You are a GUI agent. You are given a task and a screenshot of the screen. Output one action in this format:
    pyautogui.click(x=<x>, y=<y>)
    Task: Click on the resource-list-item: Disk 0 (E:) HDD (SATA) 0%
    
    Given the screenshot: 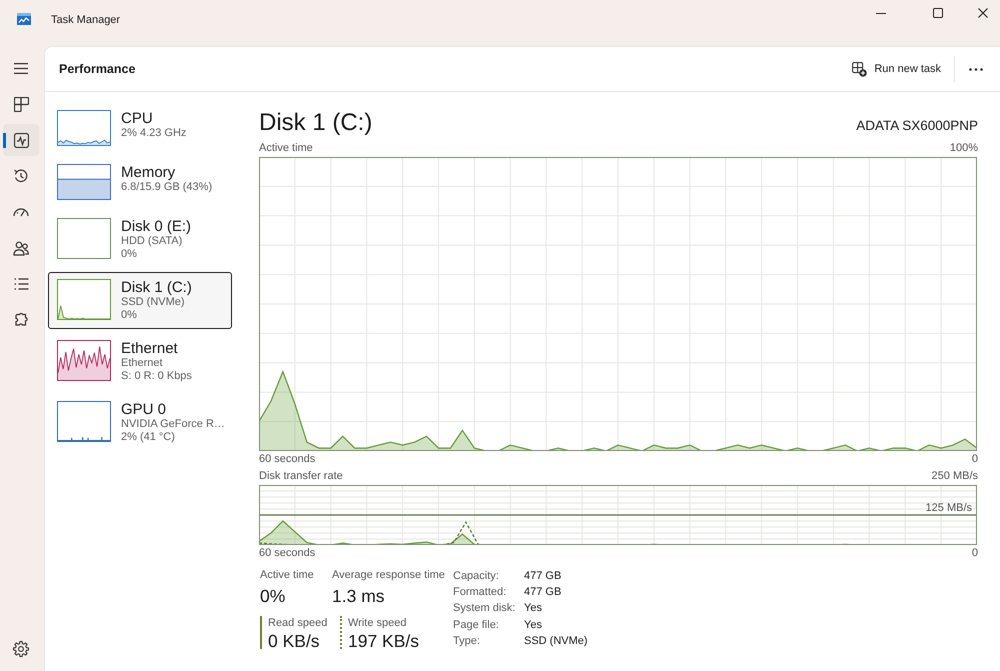 What is the action you would take?
    pyautogui.click(x=140, y=239)
    